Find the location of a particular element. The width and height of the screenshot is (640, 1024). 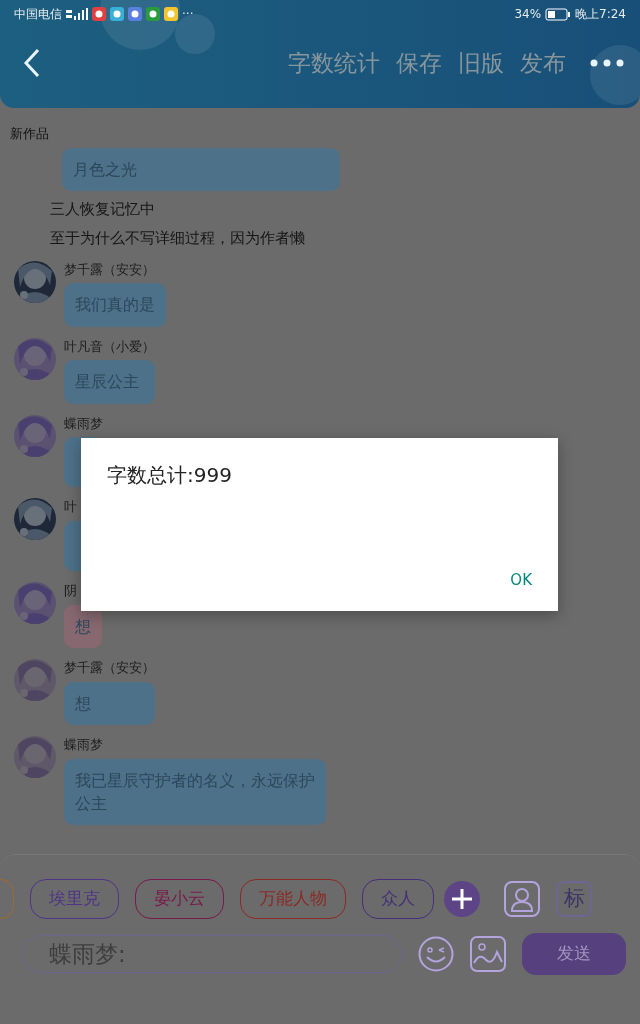

narration-text: 三人恢复记忆中 is located at coordinates (103, 209).